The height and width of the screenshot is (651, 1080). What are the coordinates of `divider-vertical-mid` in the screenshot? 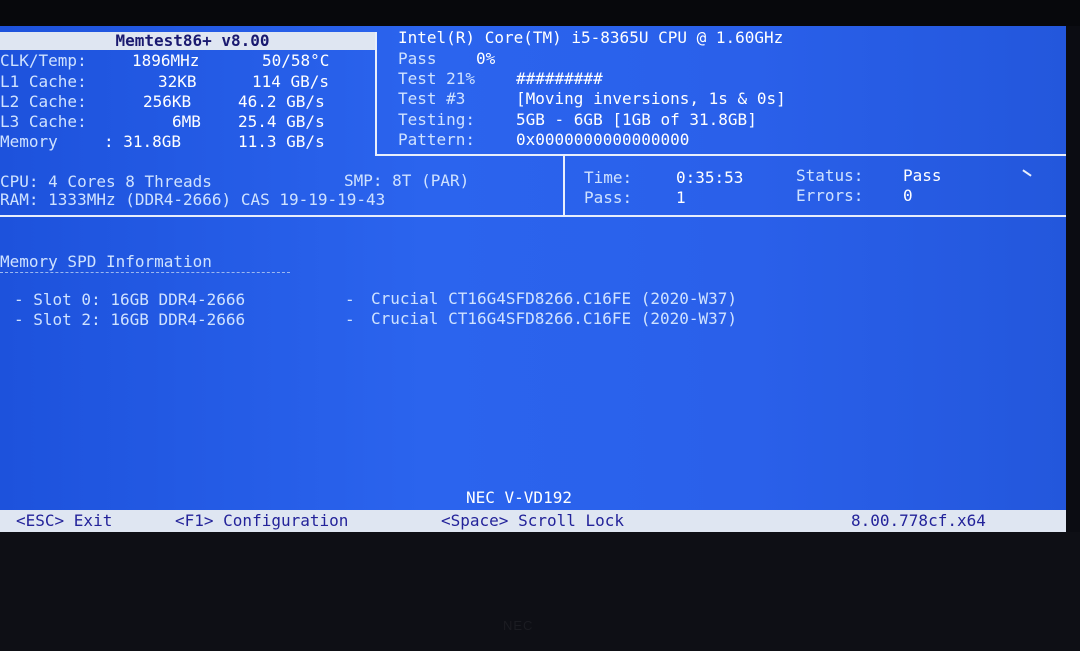 It's located at (564, 185).